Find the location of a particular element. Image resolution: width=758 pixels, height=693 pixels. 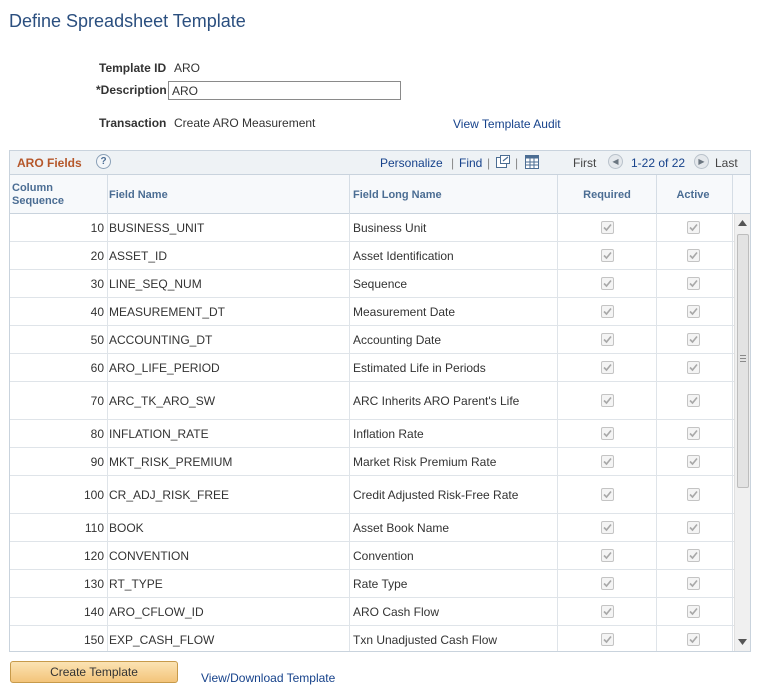

personalize-link: Personalize is located at coordinates (411, 163).